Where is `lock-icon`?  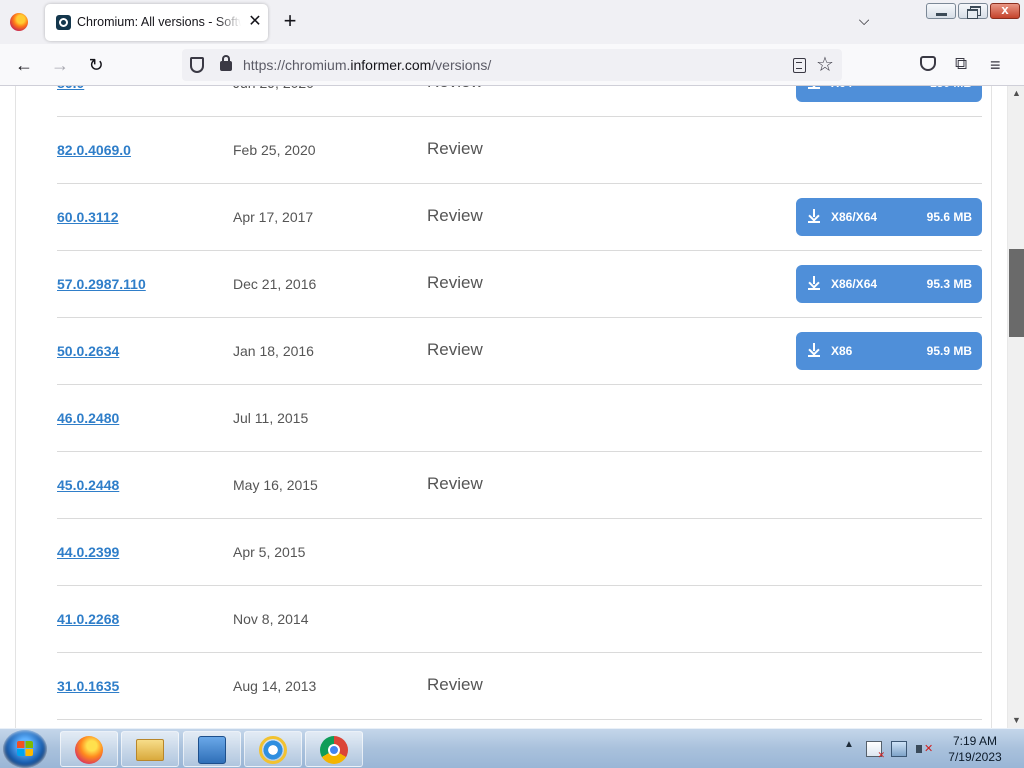
lock-icon is located at coordinates (226, 63).